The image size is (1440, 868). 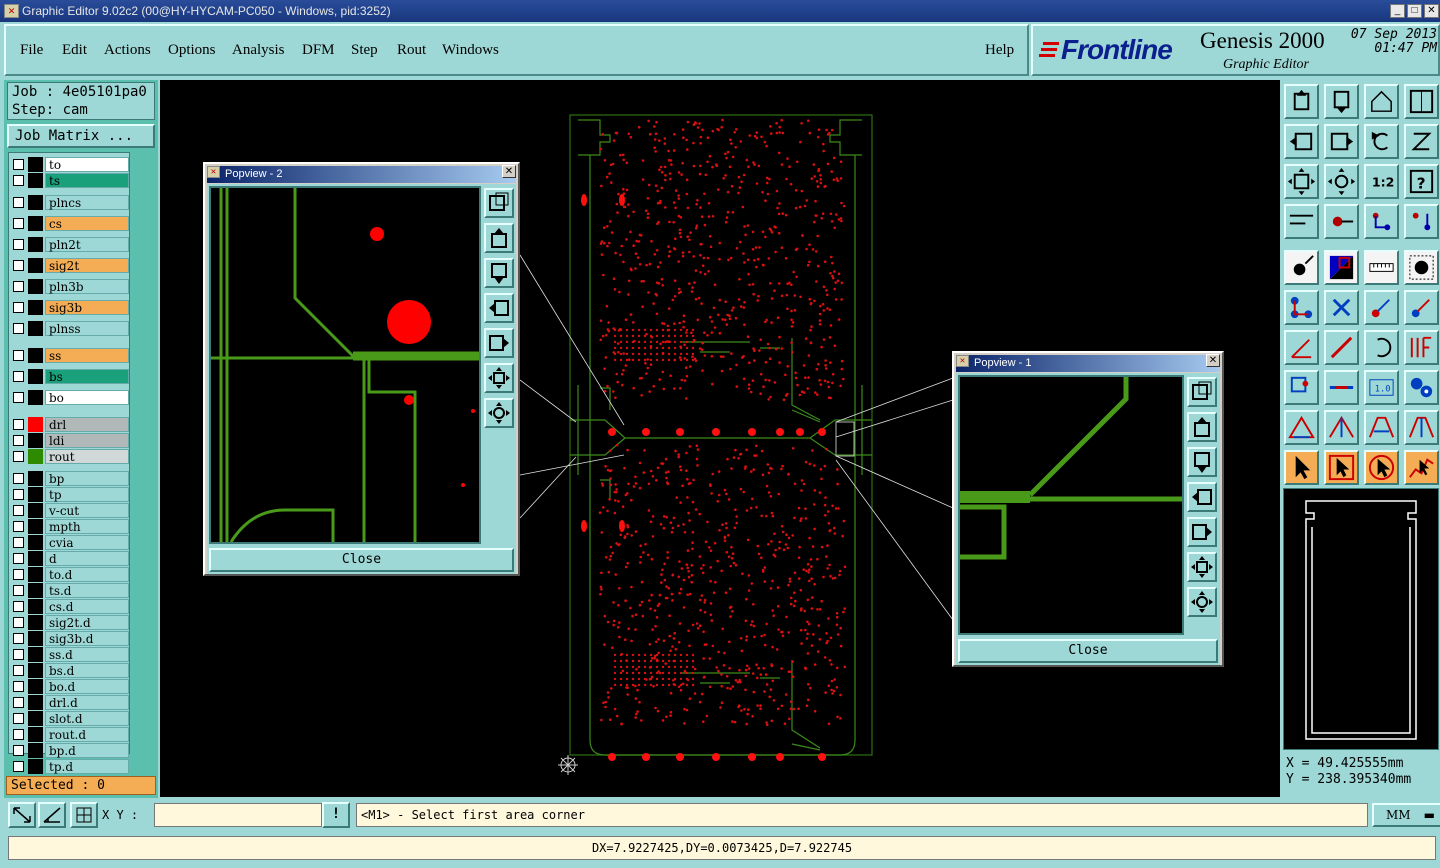 What do you see at coordinates (87, 702) in the screenshot?
I see `layer-name: drl.d` at bounding box center [87, 702].